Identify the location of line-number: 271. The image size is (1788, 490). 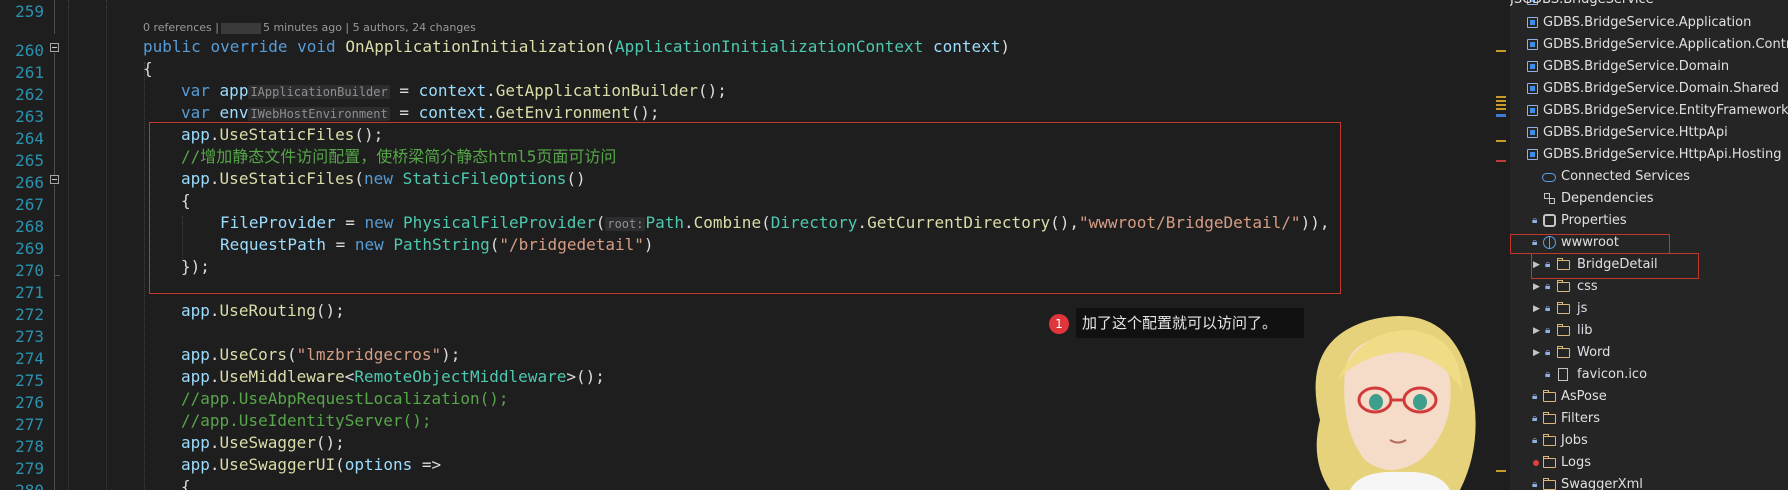
(29, 292).